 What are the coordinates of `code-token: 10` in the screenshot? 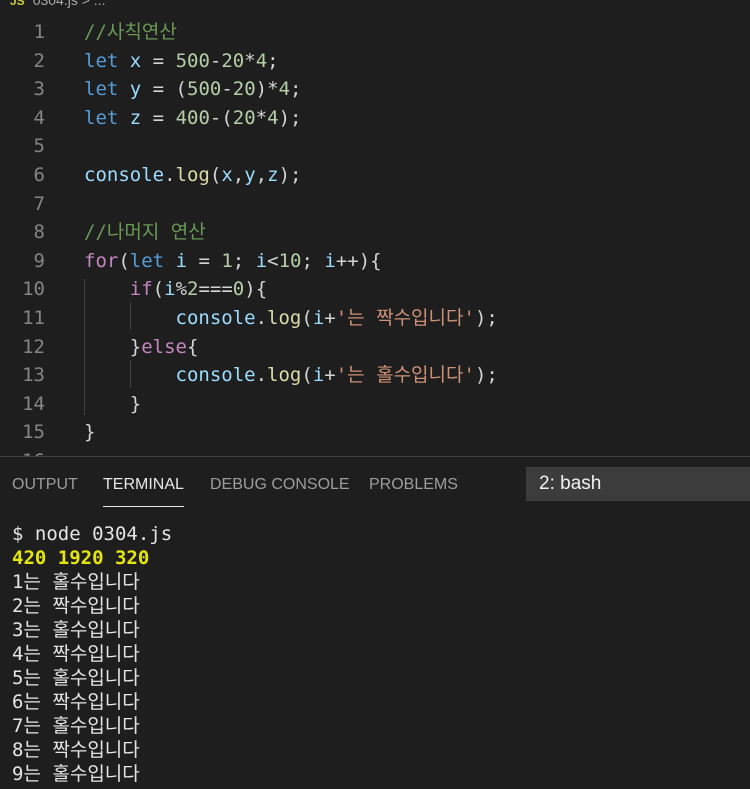 It's located at (290, 260).